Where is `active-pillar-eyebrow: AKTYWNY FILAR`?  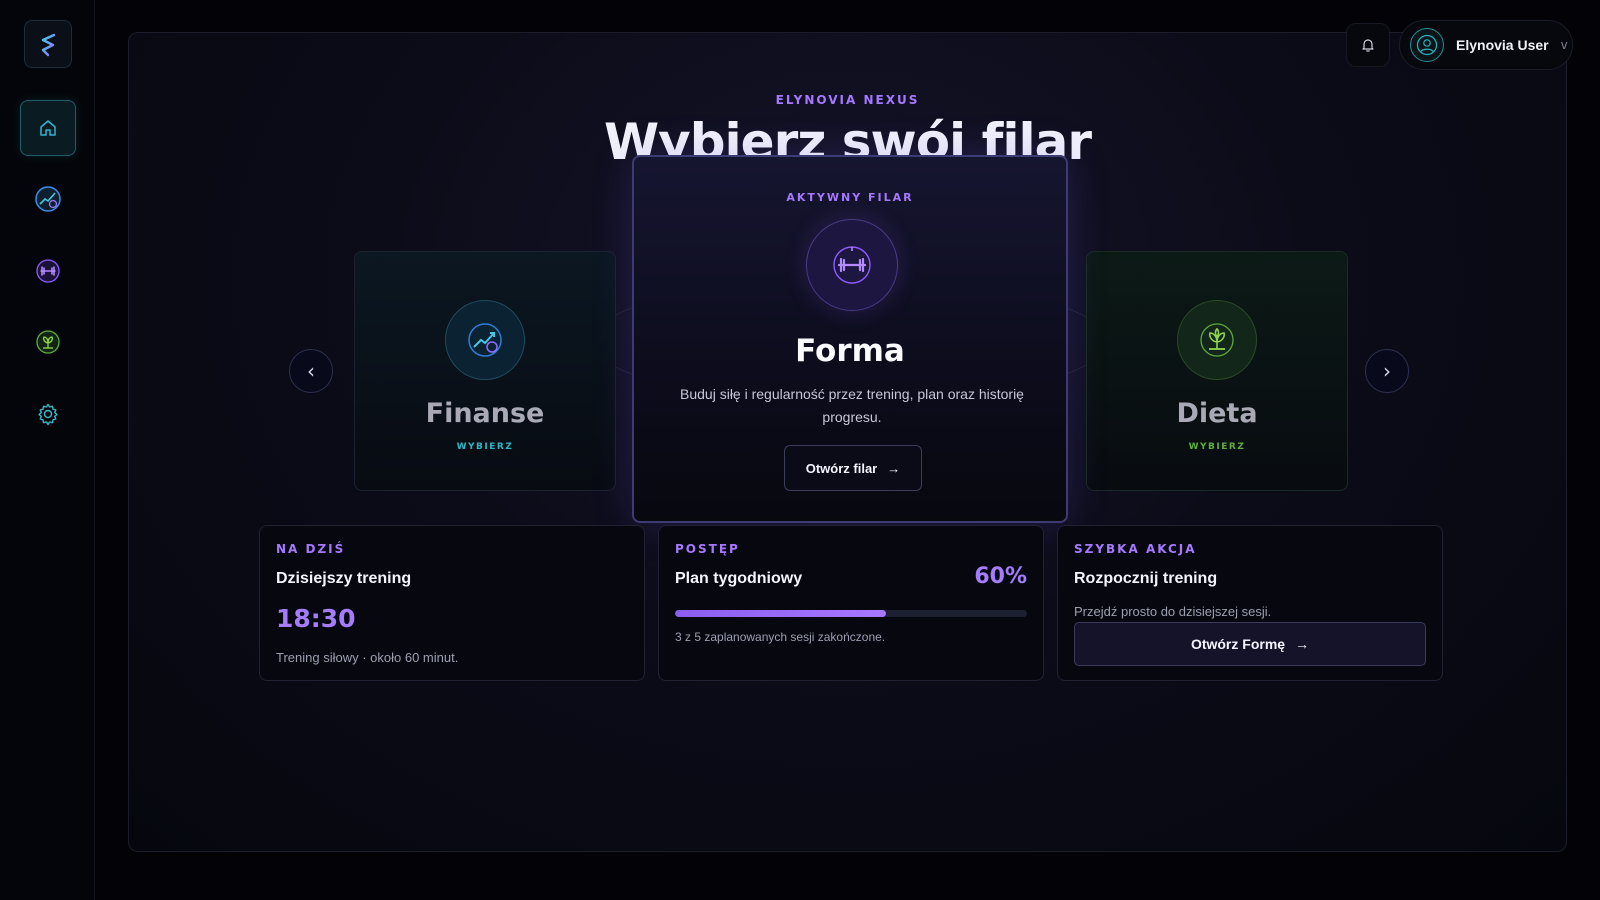
active-pillar-eyebrow: AKTYWNY FILAR is located at coordinates (850, 197).